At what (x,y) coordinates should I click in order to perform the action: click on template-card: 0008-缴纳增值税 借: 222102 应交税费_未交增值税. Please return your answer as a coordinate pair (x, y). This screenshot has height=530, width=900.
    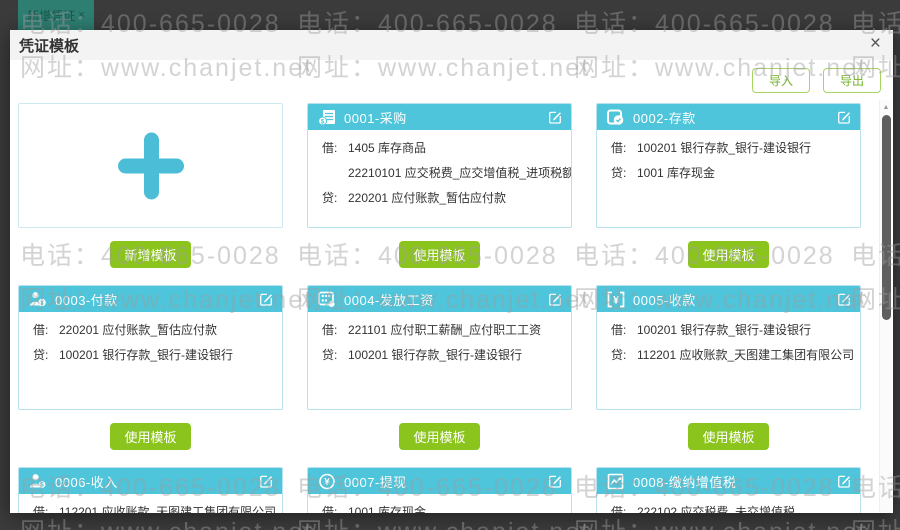
    Looking at the image, I should click on (728, 490).